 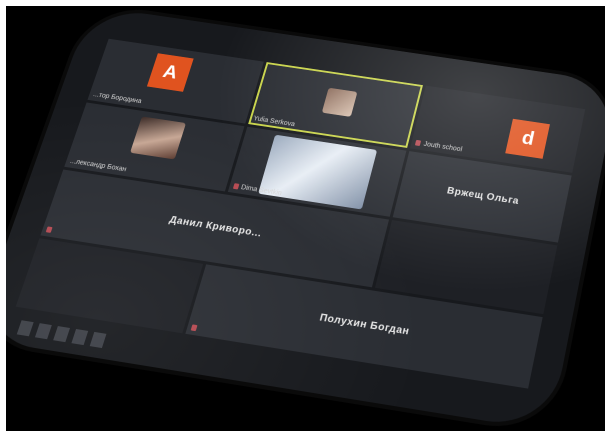 What do you see at coordinates (528, 138) in the screenshot?
I see `avatar: d` at bounding box center [528, 138].